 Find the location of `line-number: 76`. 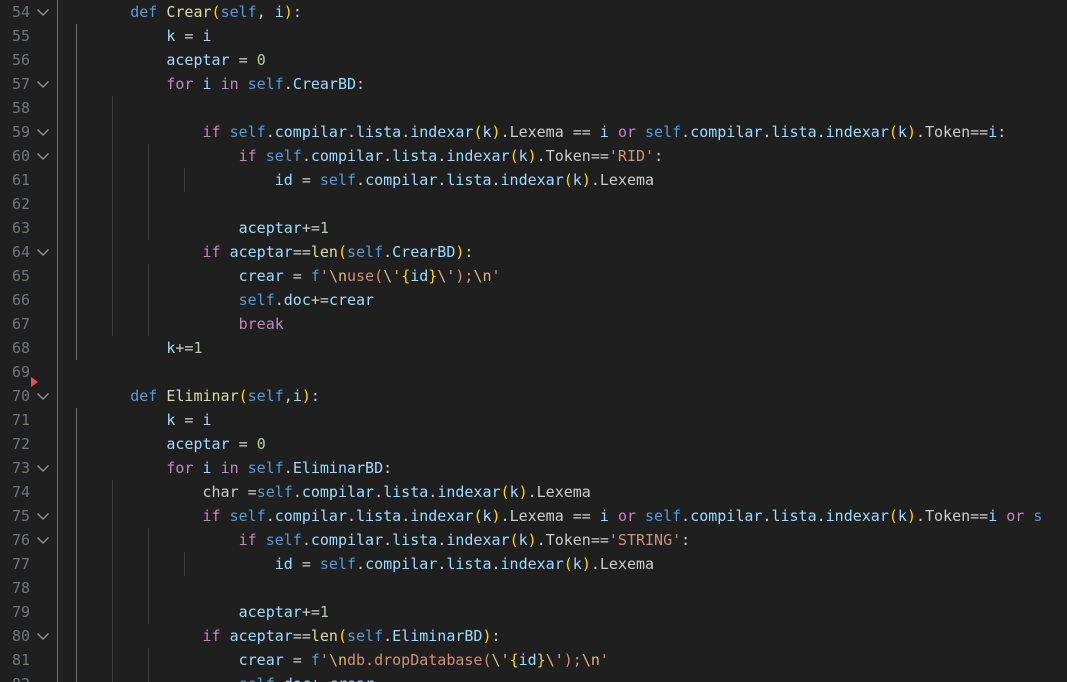

line-number: 76 is located at coordinates (20, 540).